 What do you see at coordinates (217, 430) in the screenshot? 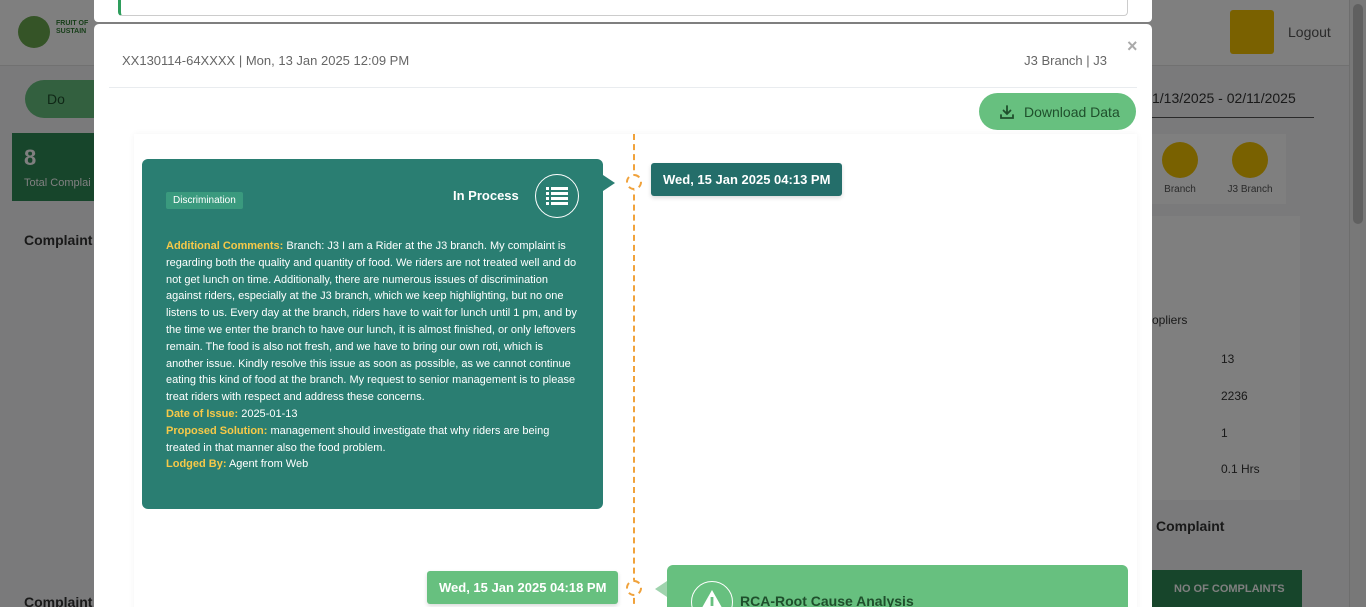
I see `proposed-solution-label: Proposed Solution:` at bounding box center [217, 430].